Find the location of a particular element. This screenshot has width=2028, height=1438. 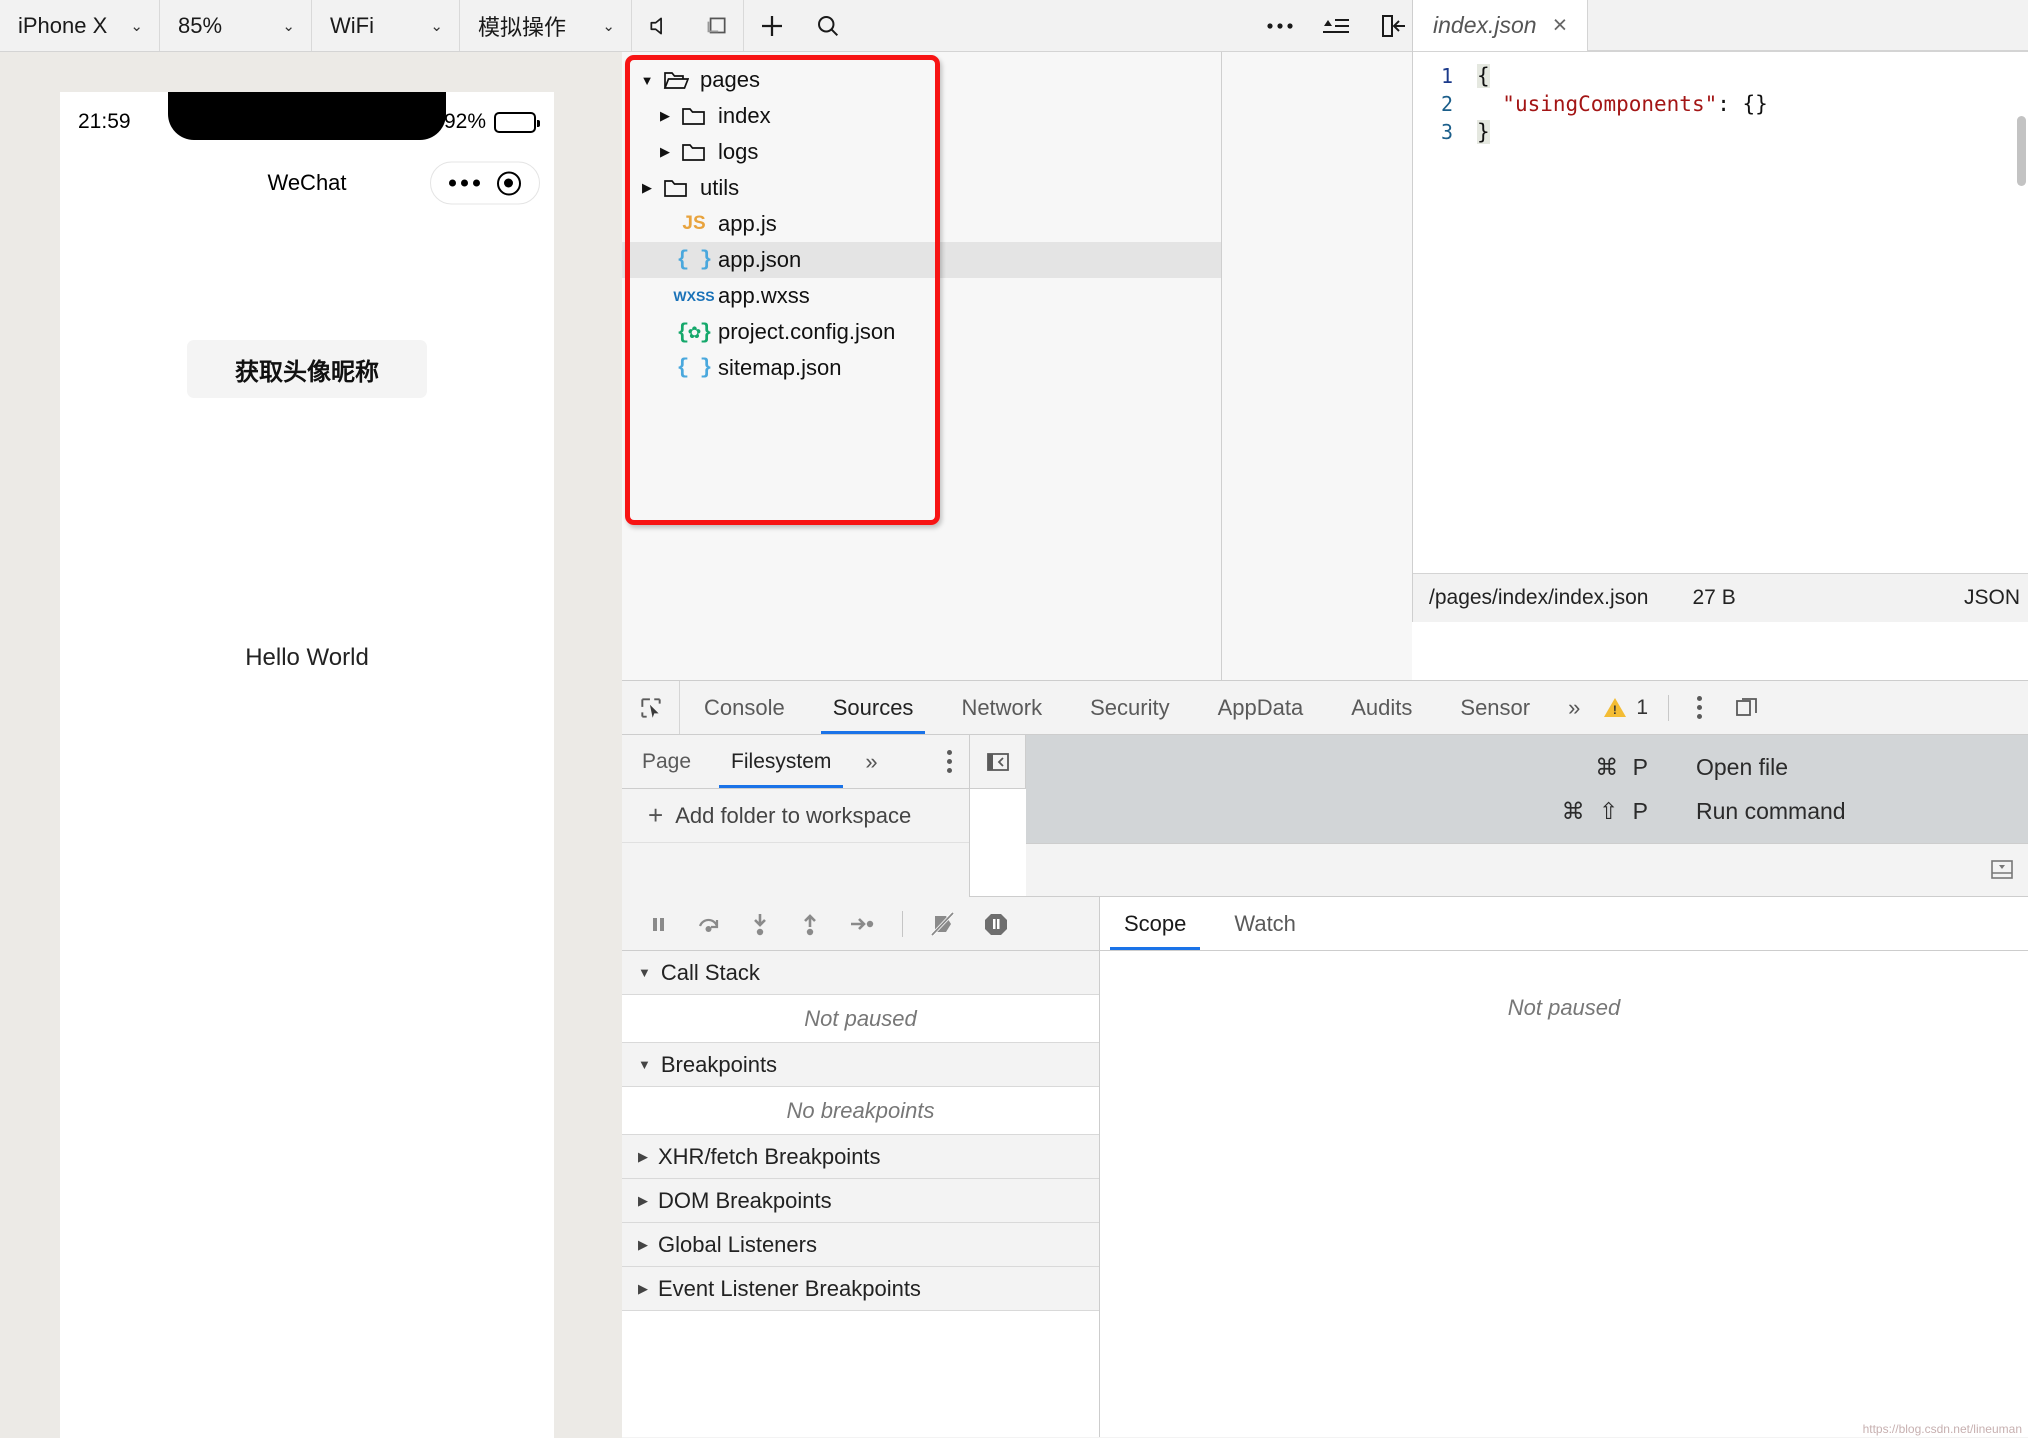

clear-icon is located at coordinates (1336, 25).